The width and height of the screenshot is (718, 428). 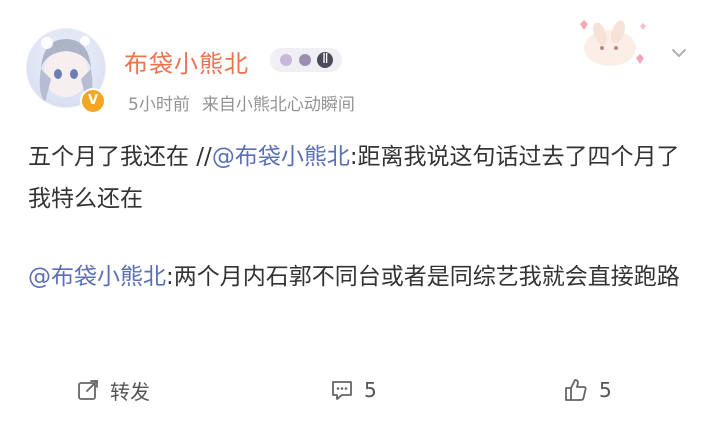 What do you see at coordinates (88, 390) in the screenshot?
I see `repost-icon` at bounding box center [88, 390].